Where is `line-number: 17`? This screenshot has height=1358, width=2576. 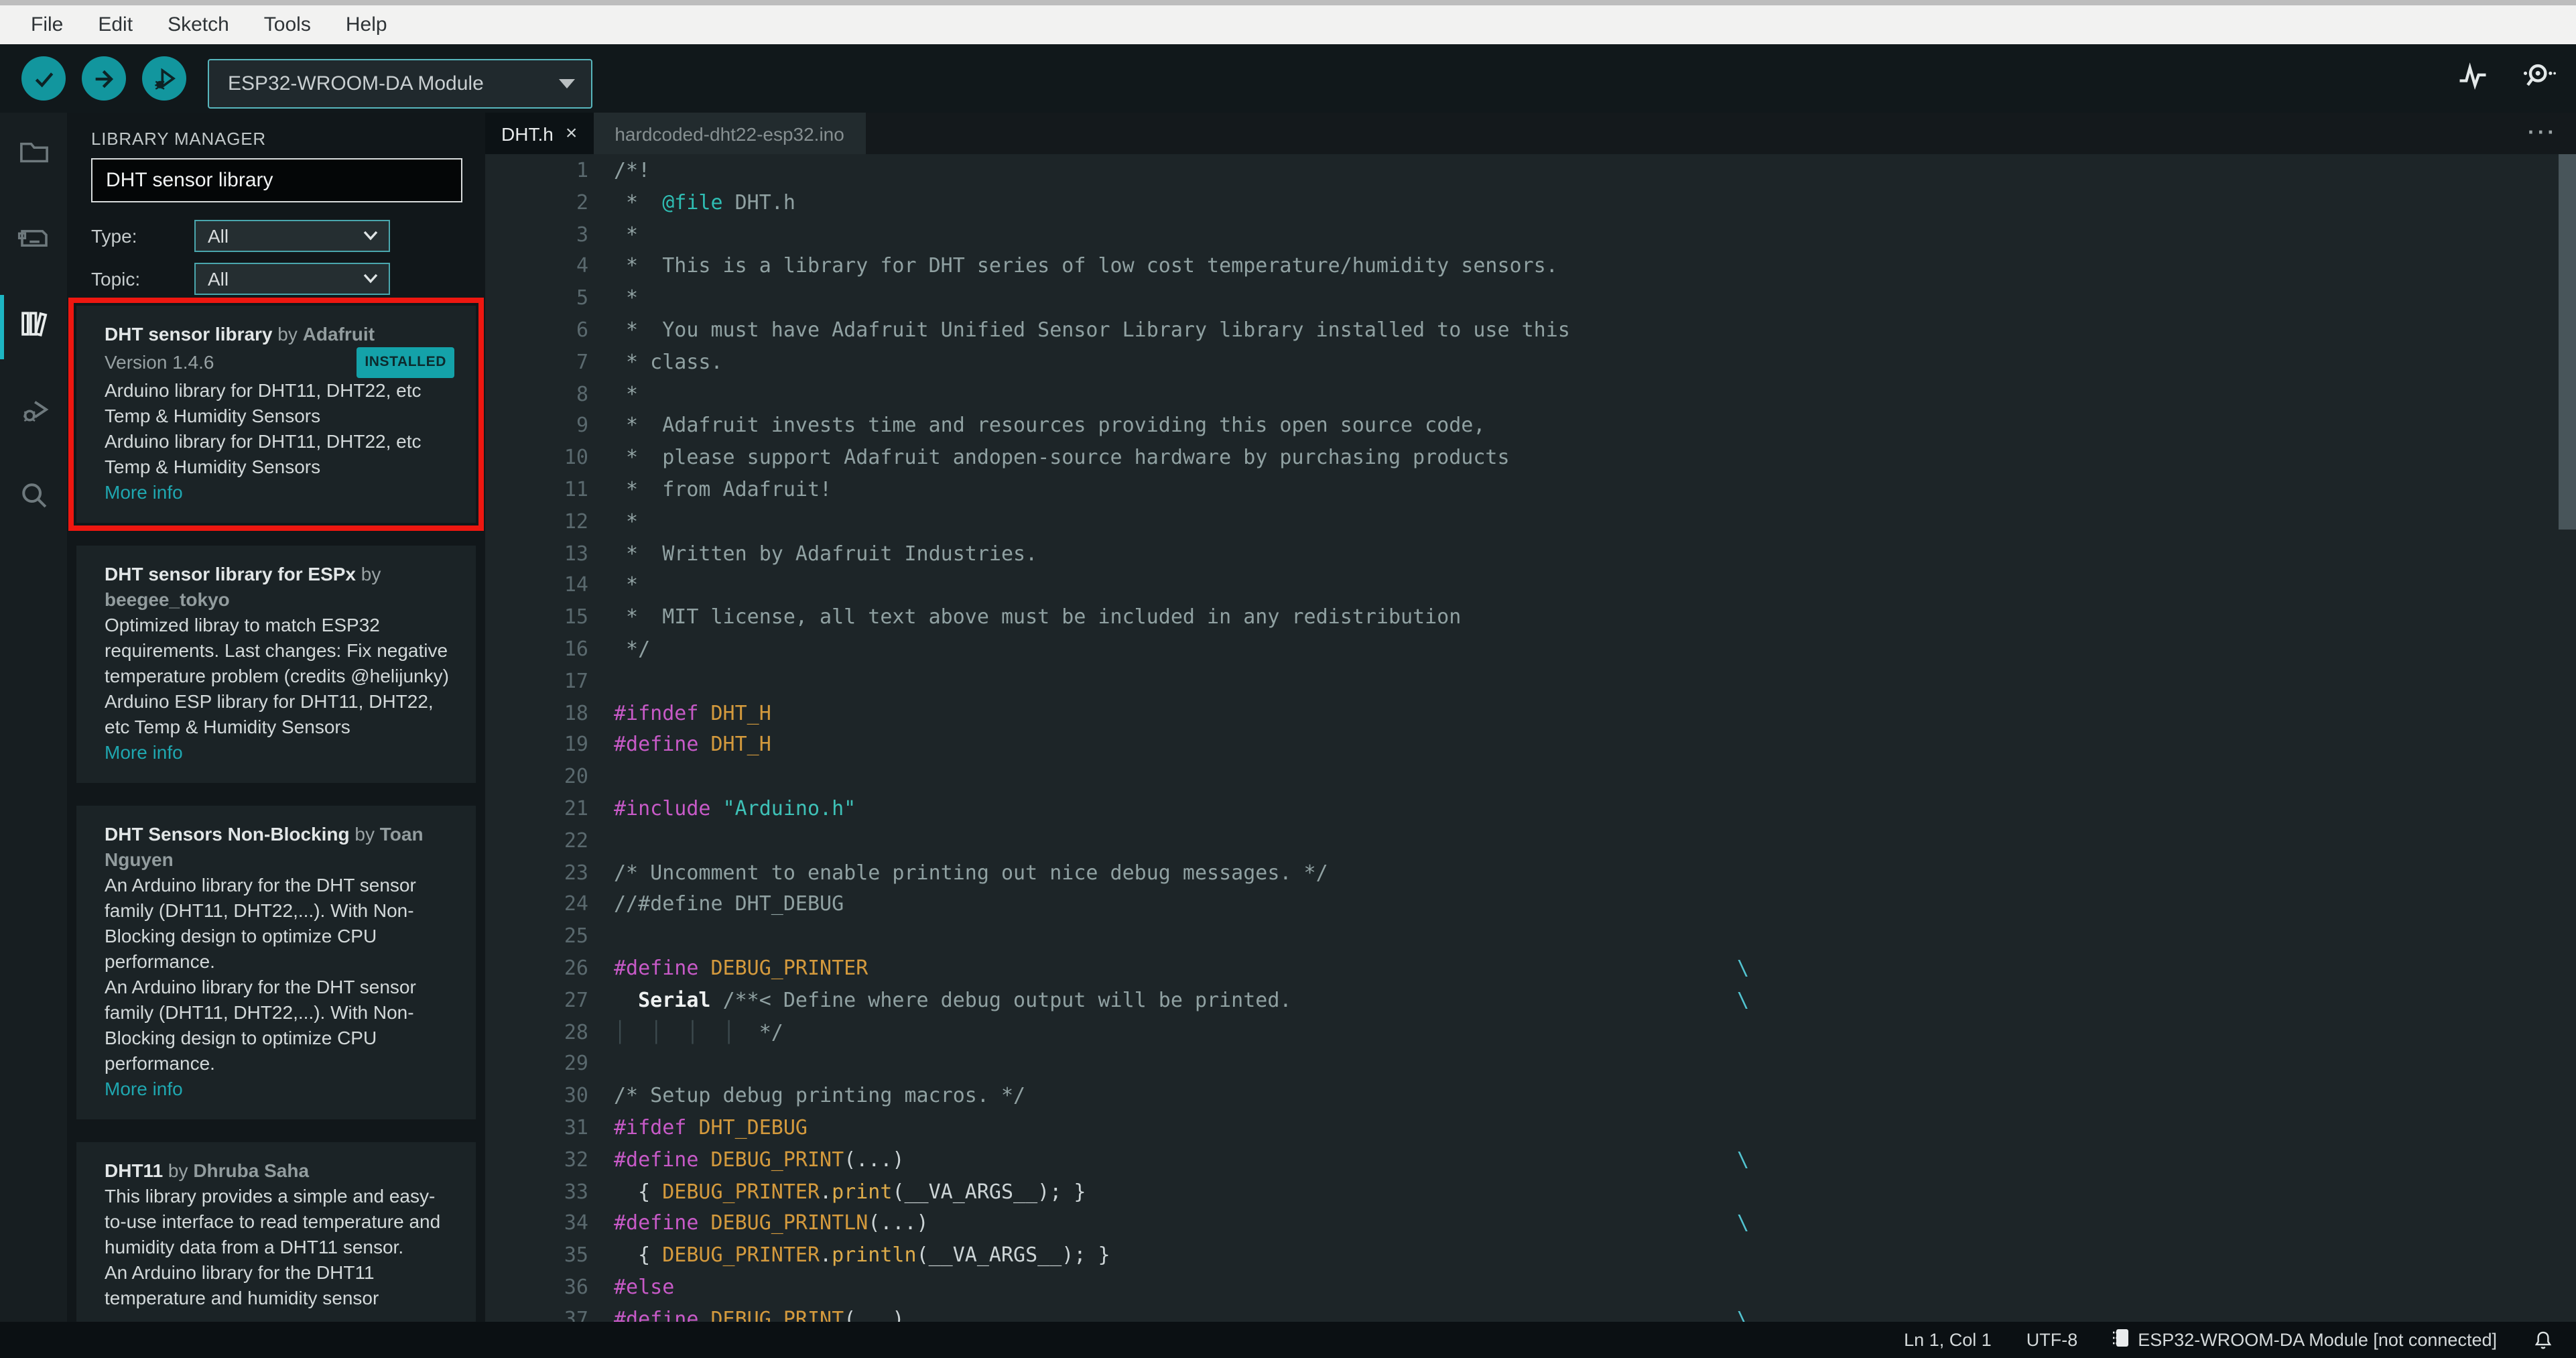 line-number: 17 is located at coordinates (576, 680).